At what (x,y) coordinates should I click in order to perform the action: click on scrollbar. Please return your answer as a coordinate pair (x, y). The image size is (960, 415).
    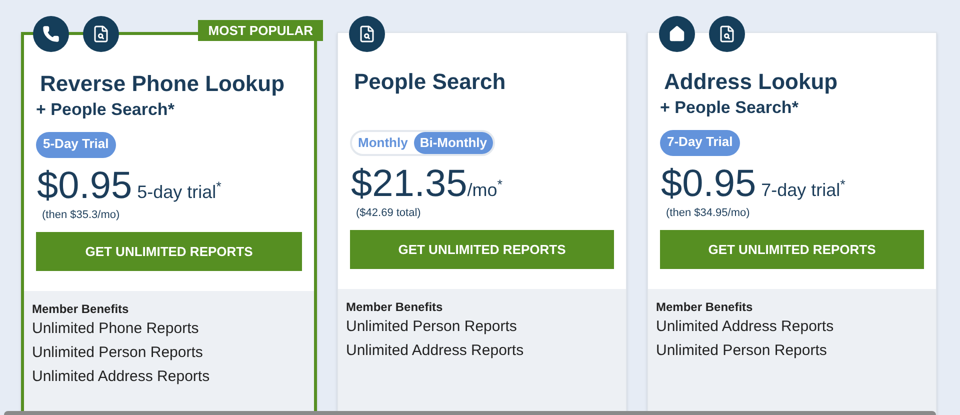
    Looking at the image, I should click on (470, 413).